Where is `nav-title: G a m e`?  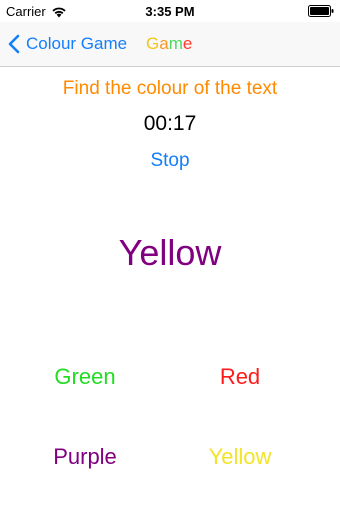 nav-title: G a m e is located at coordinates (169, 44).